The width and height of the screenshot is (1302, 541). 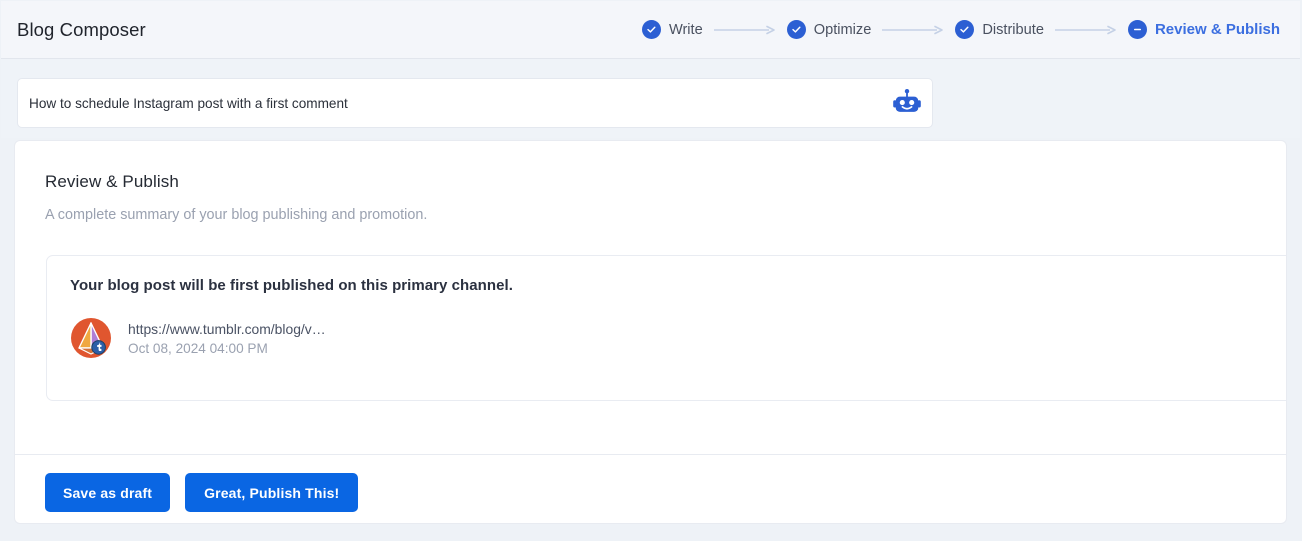 What do you see at coordinates (91, 338) in the screenshot?
I see `tumblr-avatar-icon` at bounding box center [91, 338].